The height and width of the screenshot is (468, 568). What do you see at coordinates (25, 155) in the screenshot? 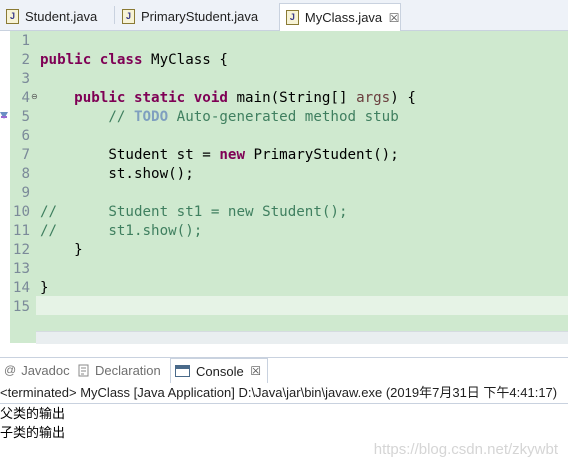
I see `line-number: 7` at bounding box center [25, 155].